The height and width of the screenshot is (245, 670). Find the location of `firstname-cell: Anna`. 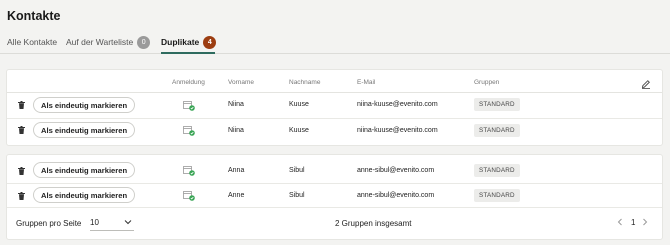

firstname-cell: Anna is located at coordinates (236, 170).